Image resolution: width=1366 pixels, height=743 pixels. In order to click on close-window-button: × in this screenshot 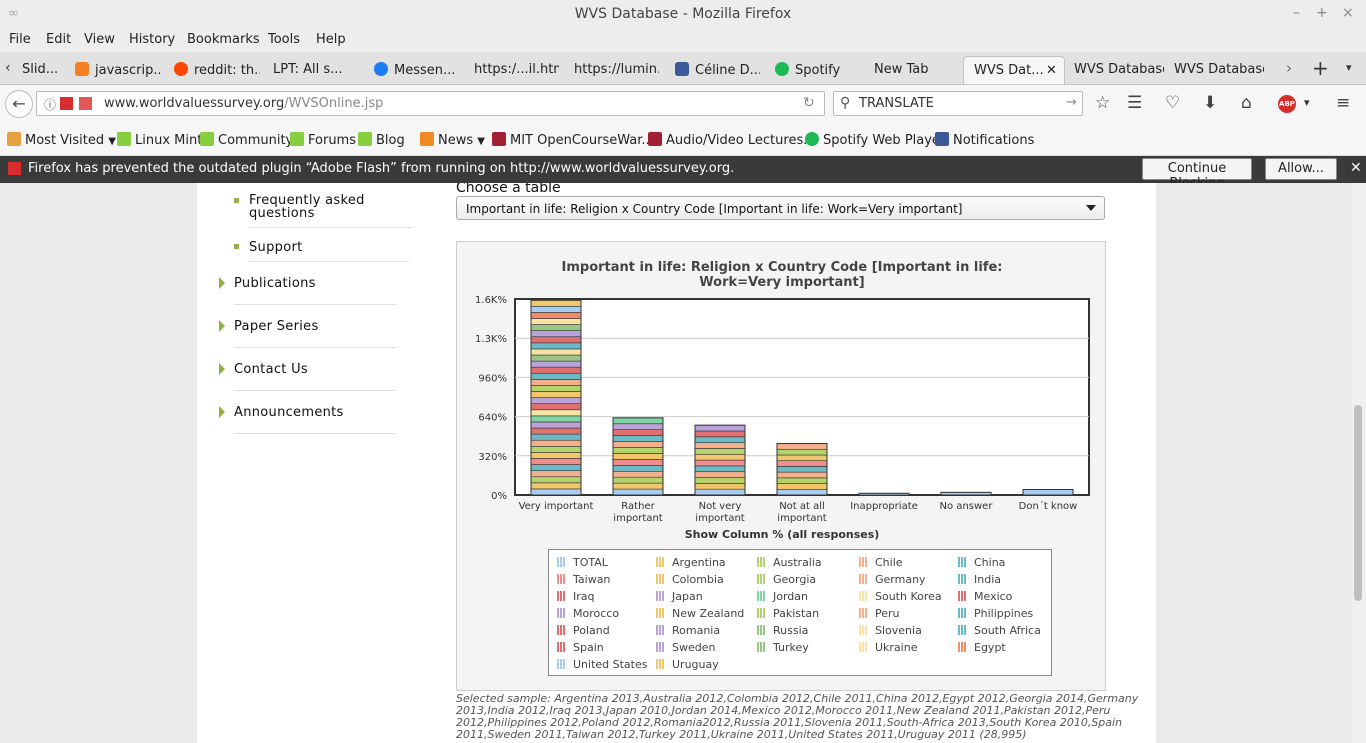, I will do `click(1348, 13)`.